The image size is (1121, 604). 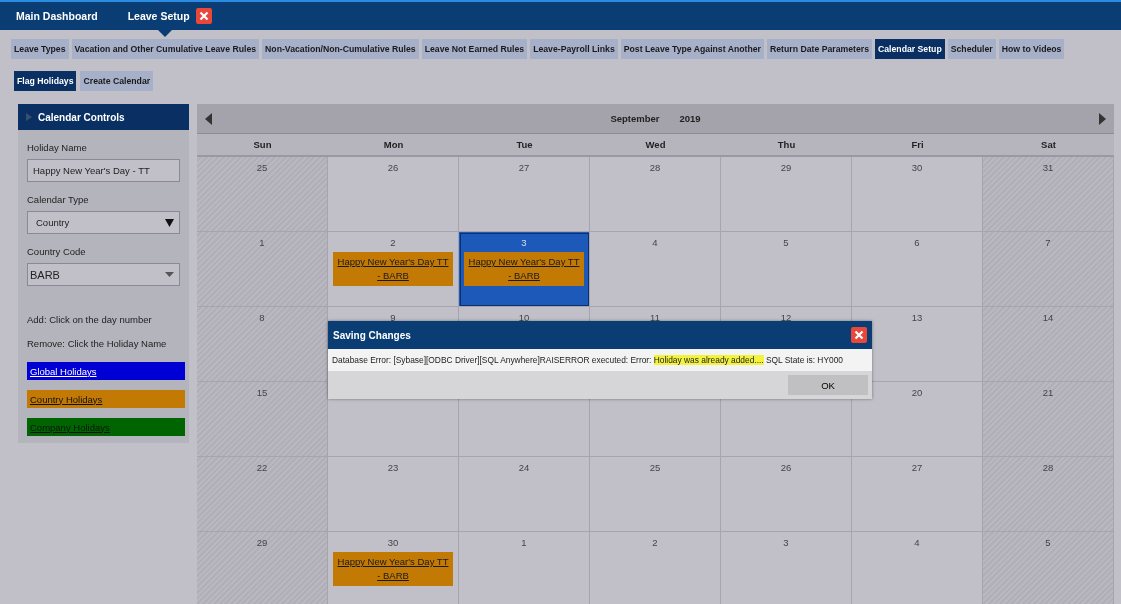 I want to click on day-number: 13, so click(x=917, y=317).